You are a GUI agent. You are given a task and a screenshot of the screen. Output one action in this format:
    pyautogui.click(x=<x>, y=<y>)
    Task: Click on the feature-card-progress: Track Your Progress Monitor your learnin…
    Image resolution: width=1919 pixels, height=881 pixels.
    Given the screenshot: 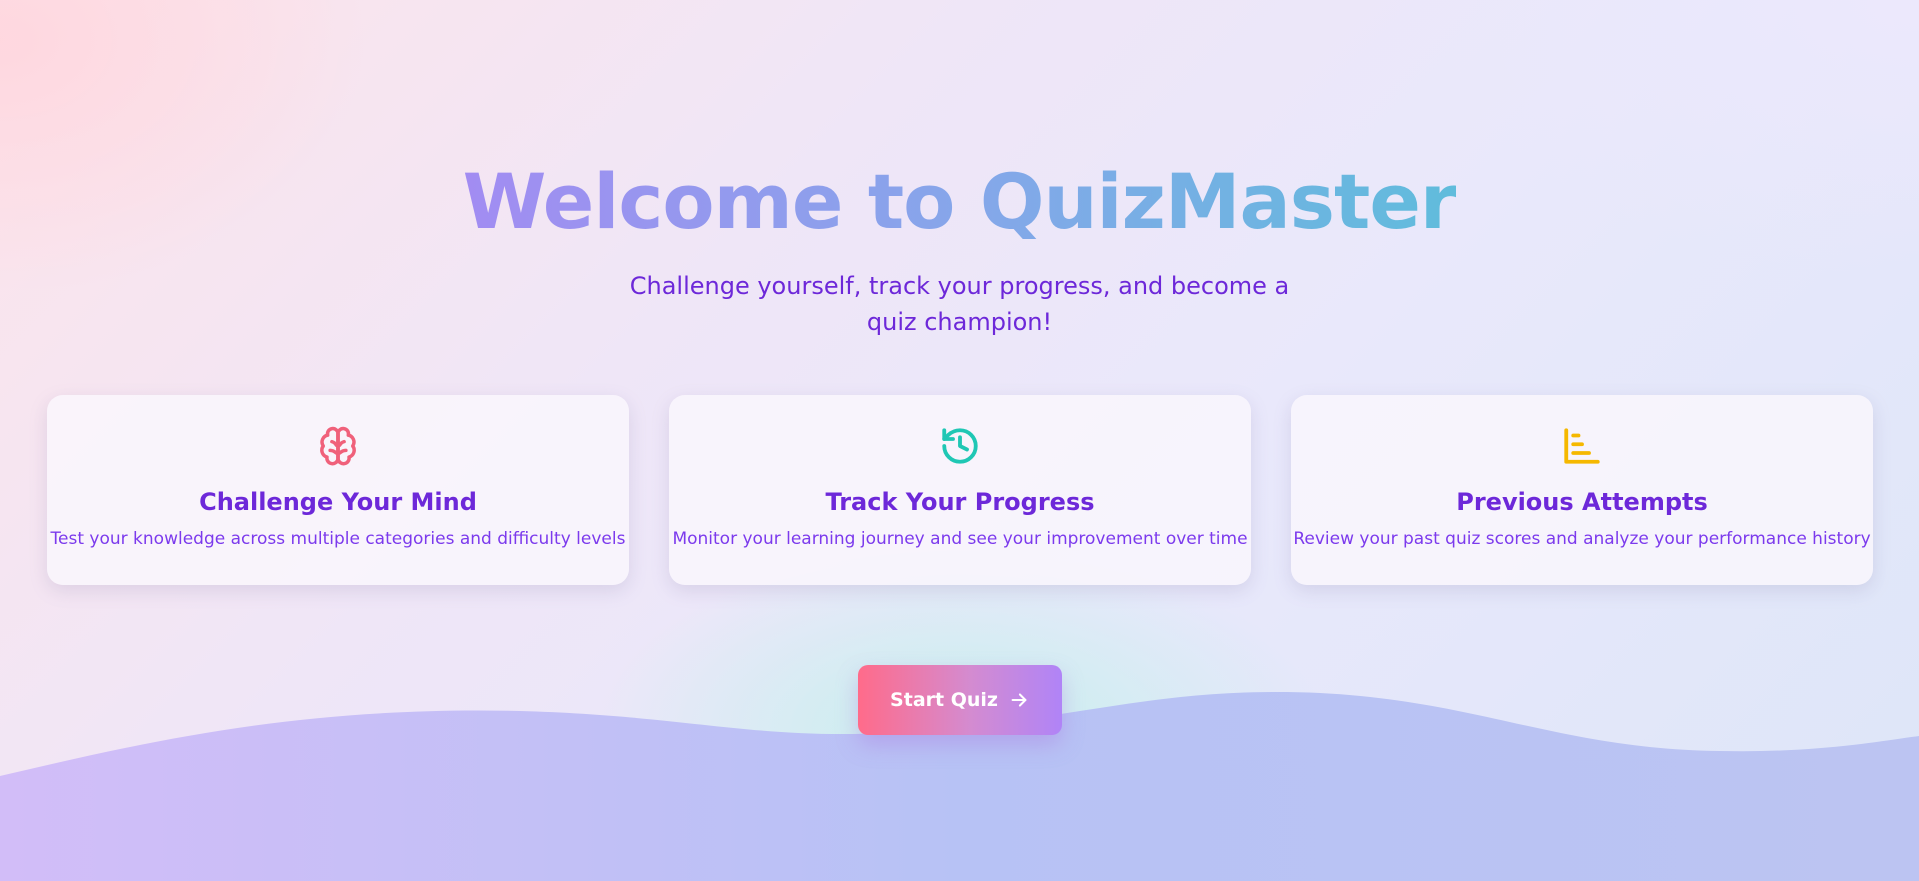 What is the action you would take?
    pyautogui.click(x=960, y=490)
    